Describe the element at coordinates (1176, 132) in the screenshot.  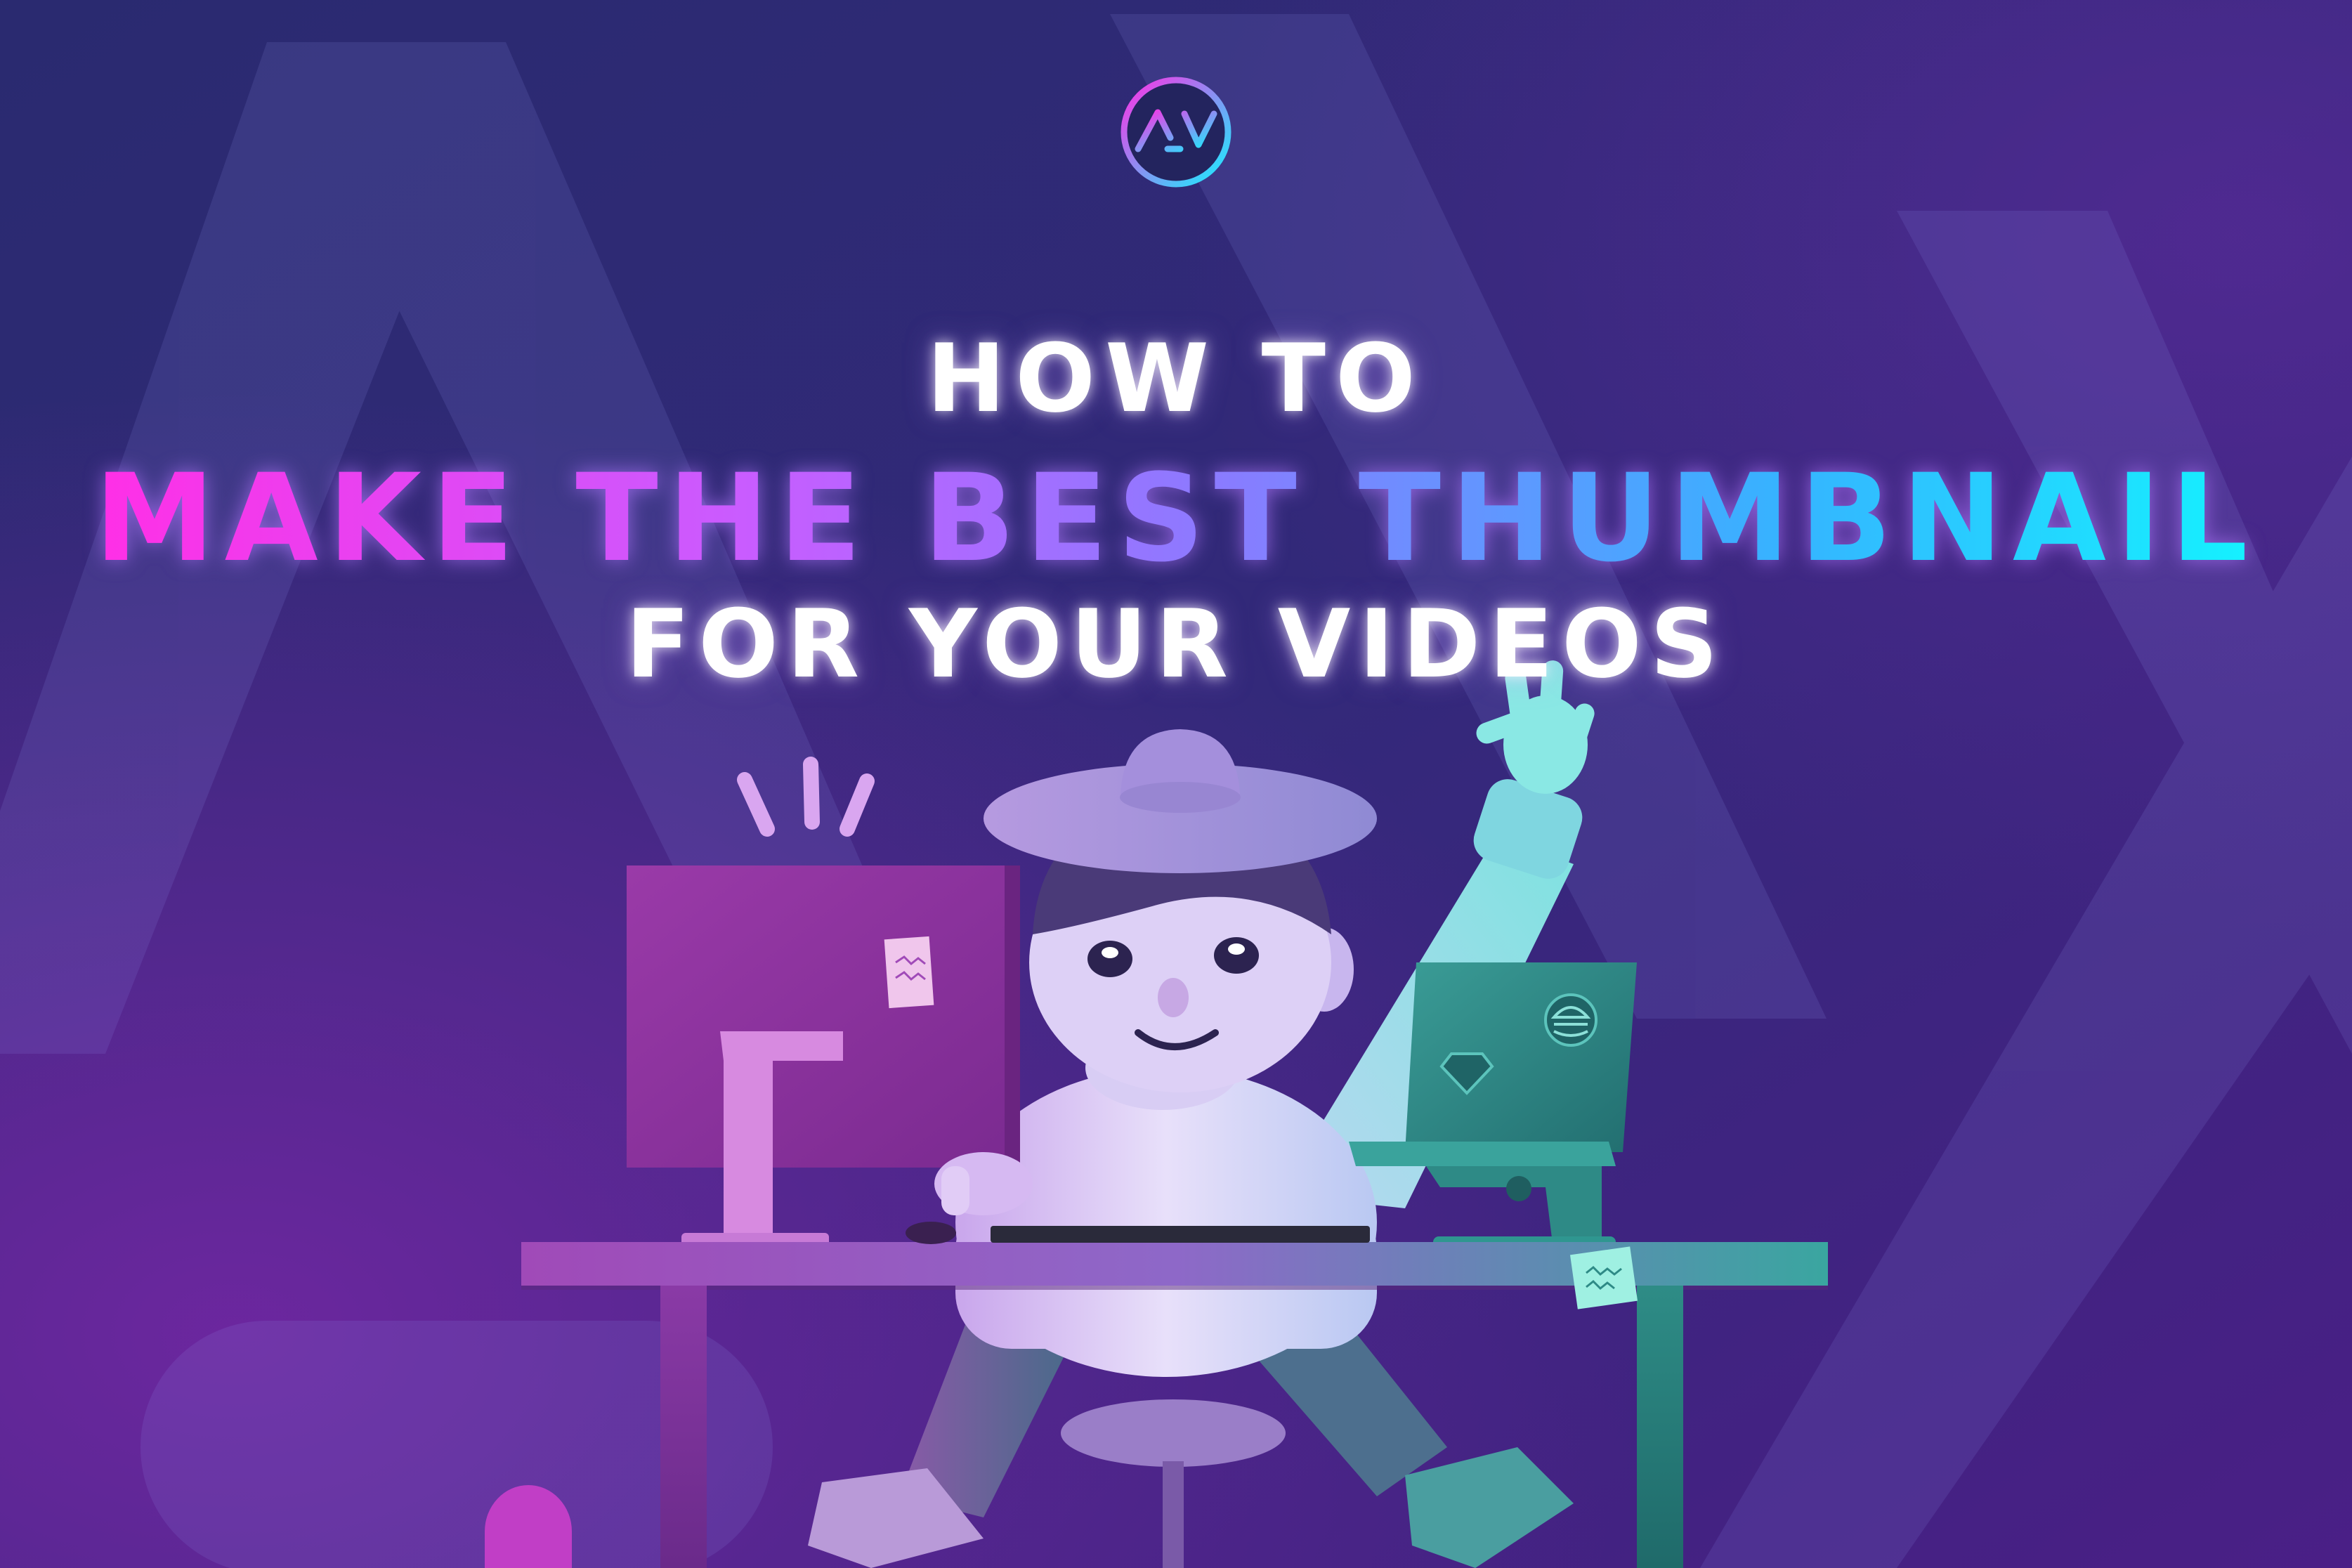
I see `ay-logo-icon` at that location.